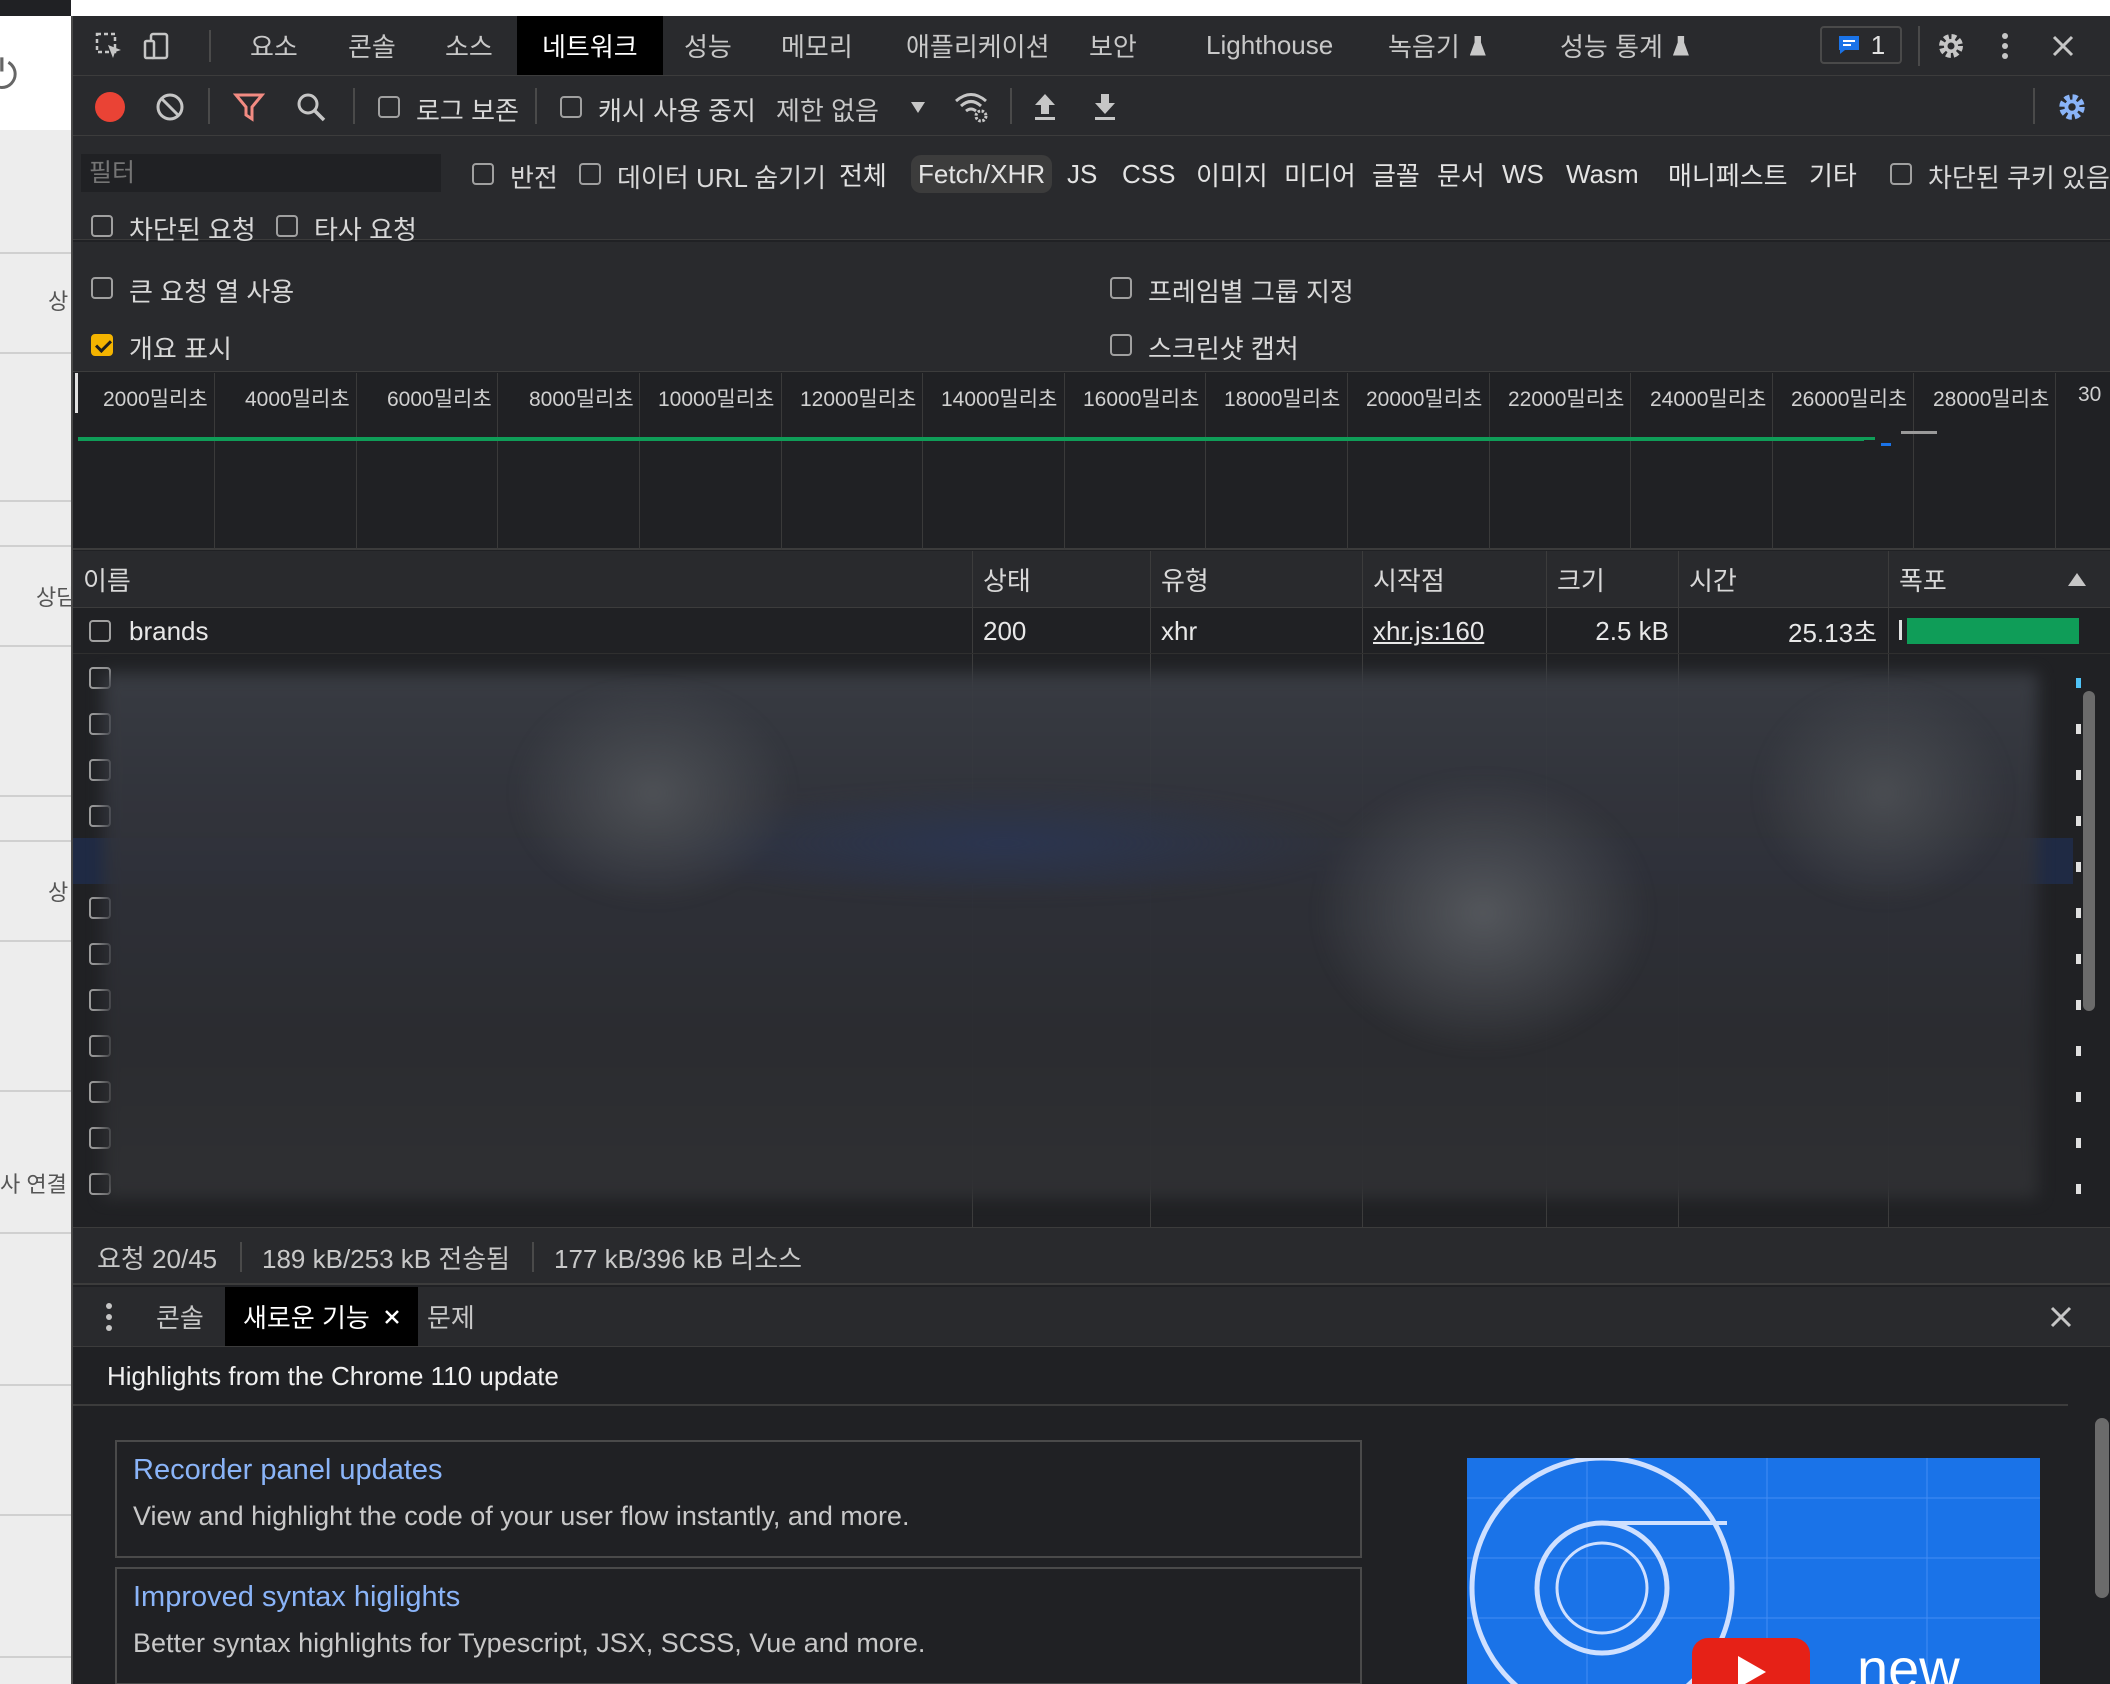  Describe the element at coordinates (483, 174) in the screenshot. I see `invert-checkbox` at that location.